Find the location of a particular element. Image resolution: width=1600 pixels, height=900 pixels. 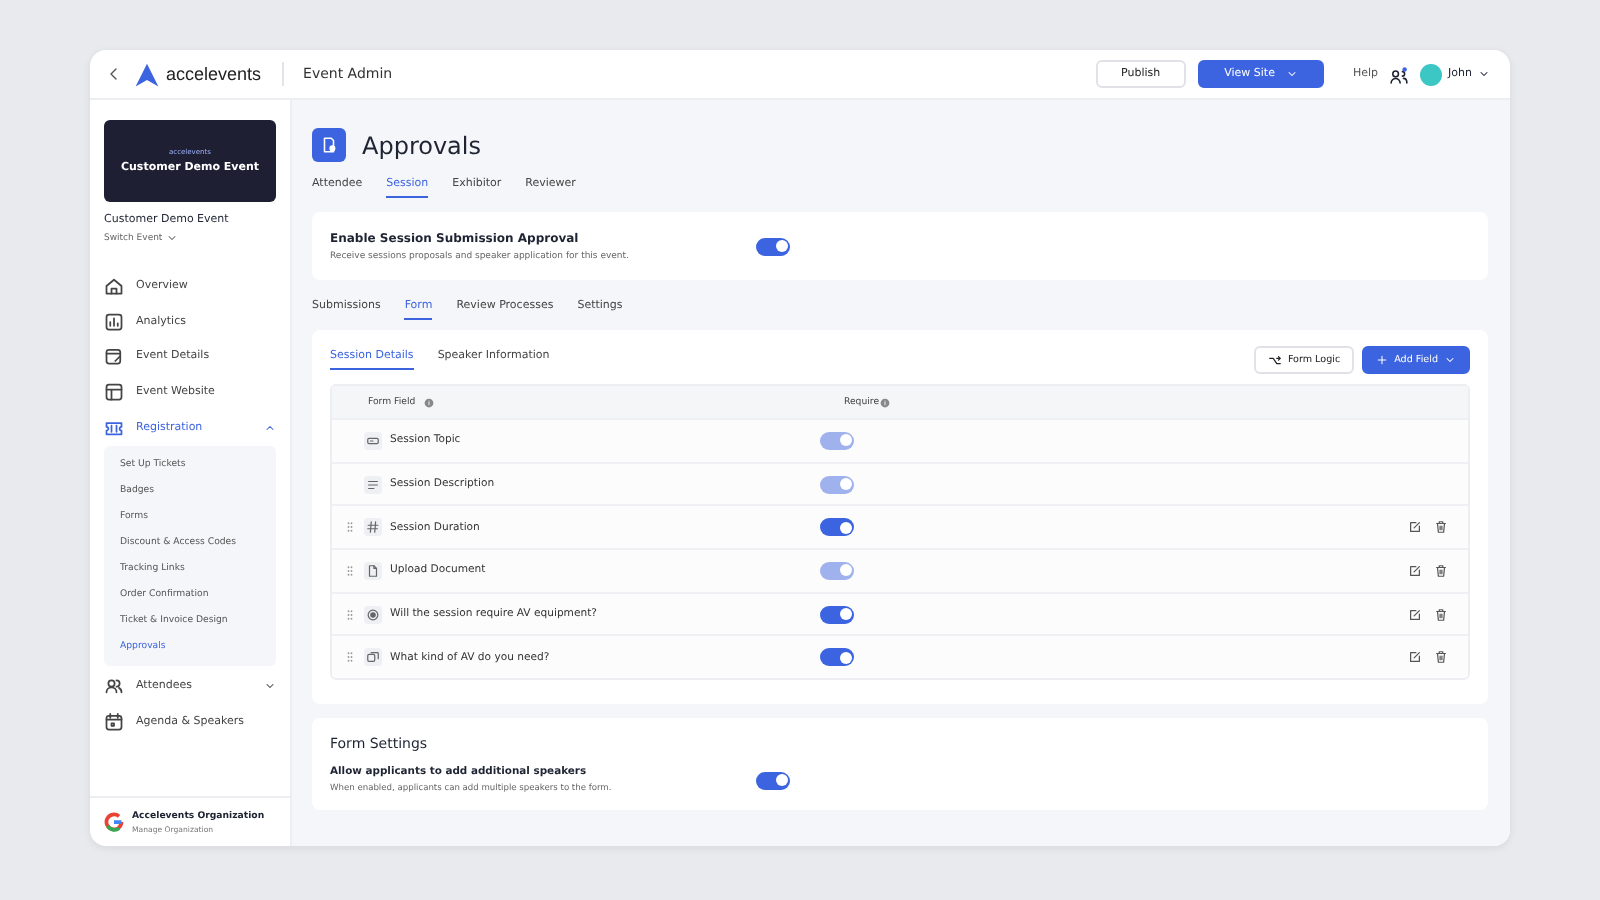

plus-icon is located at coordinates (1382, 360).